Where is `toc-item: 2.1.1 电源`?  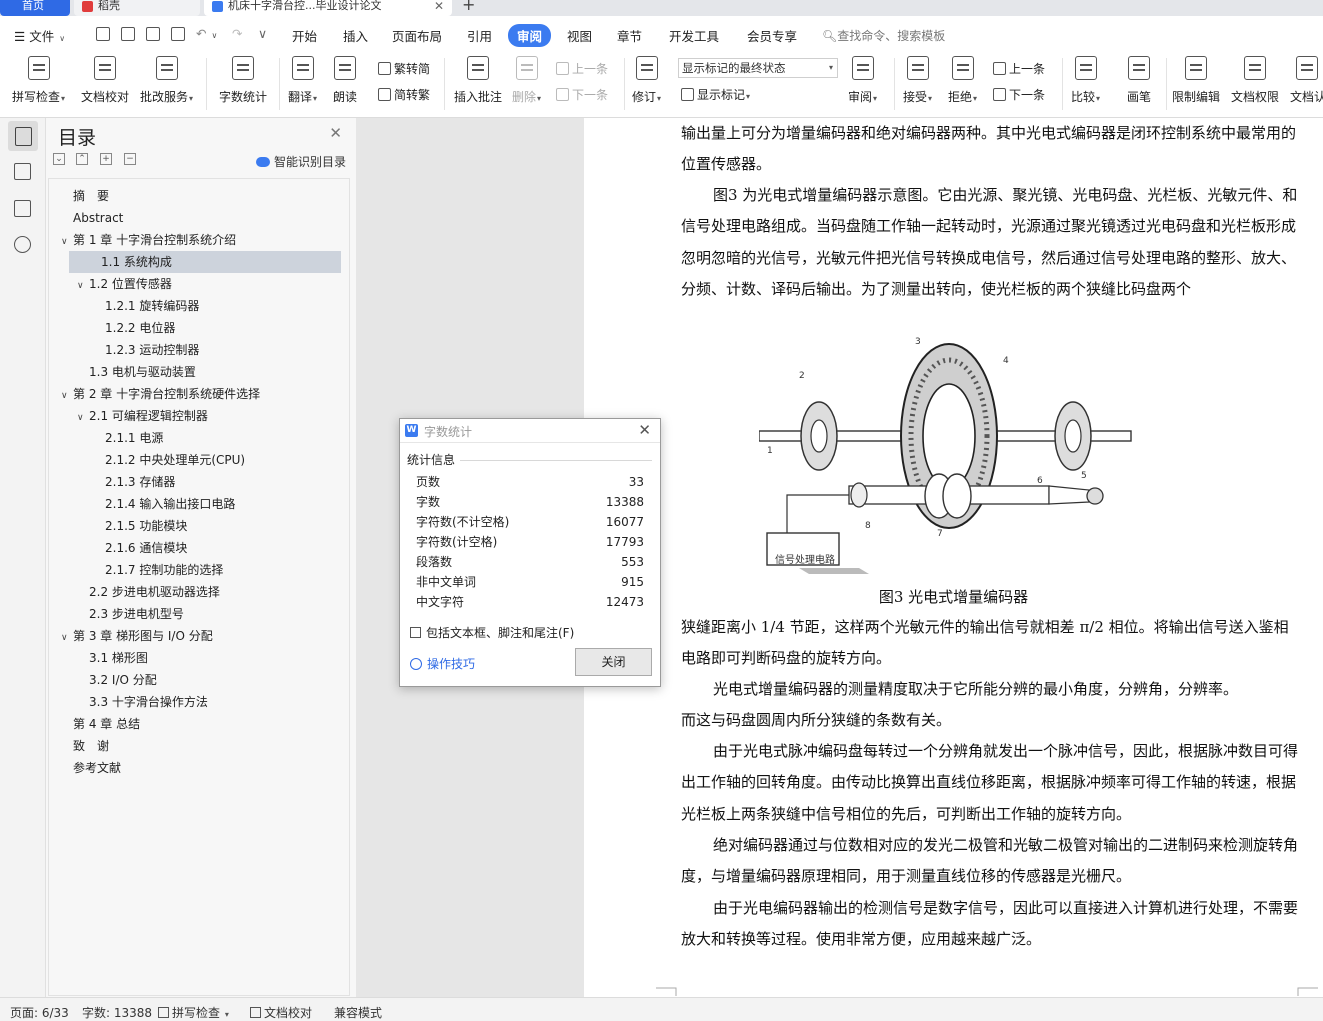
toc-item: 2.1.1 电源 is located at coordinates (128, 438).